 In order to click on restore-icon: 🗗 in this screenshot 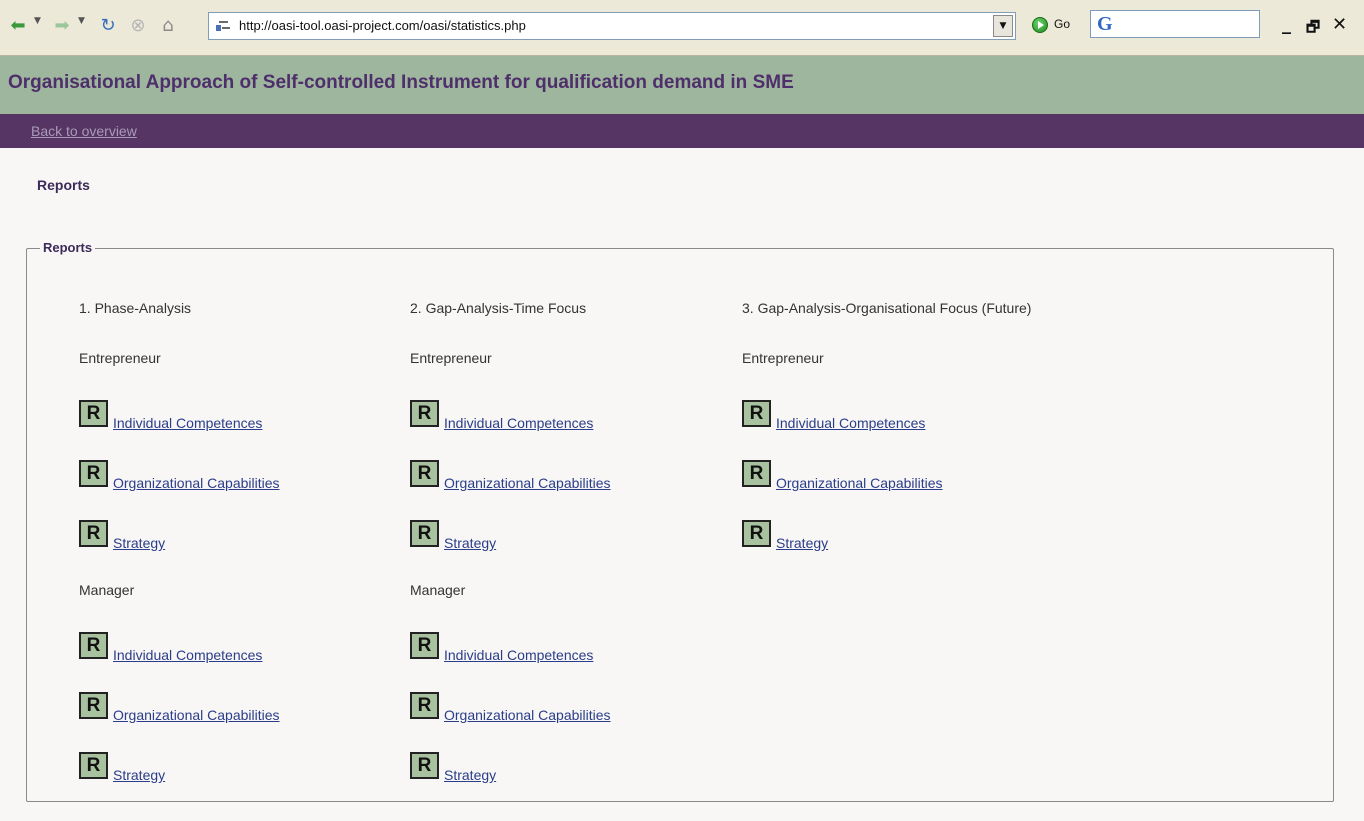, I will do `click(1313, 29)`.